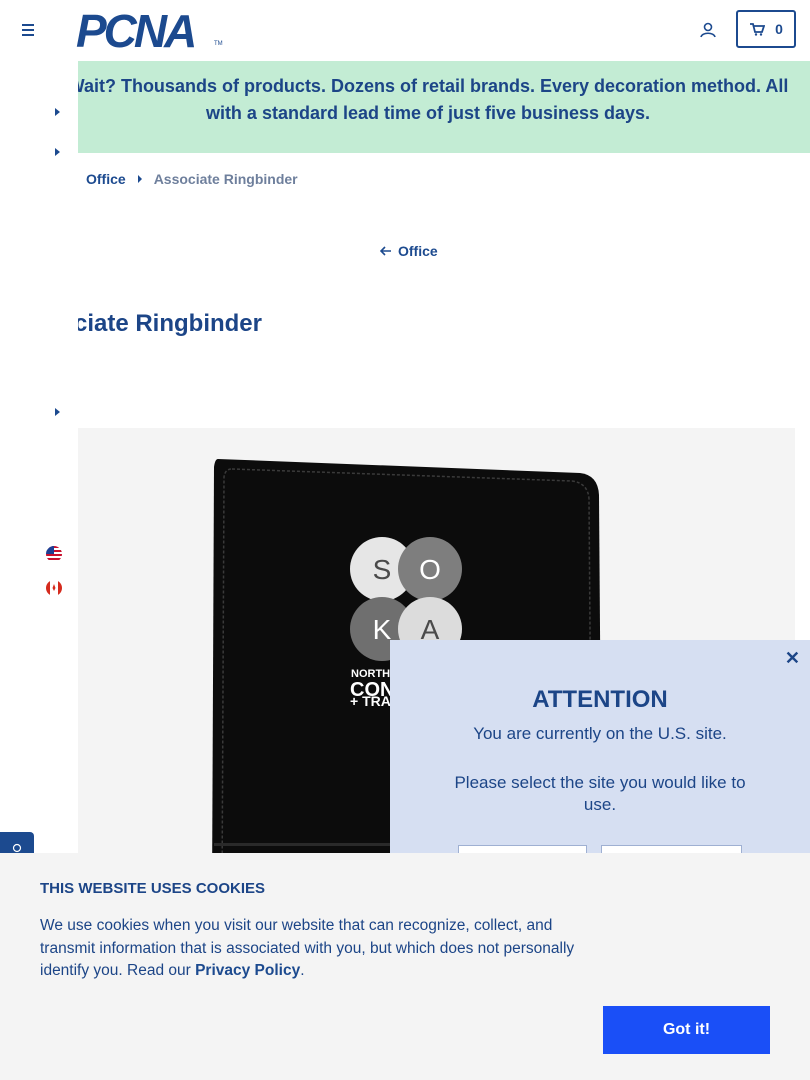 The width and height of the screenshot is (810, 1080). Describe the element at coordinates (686, 1030) in the screenshot. I see `got-it-button: Got it!` at that location.